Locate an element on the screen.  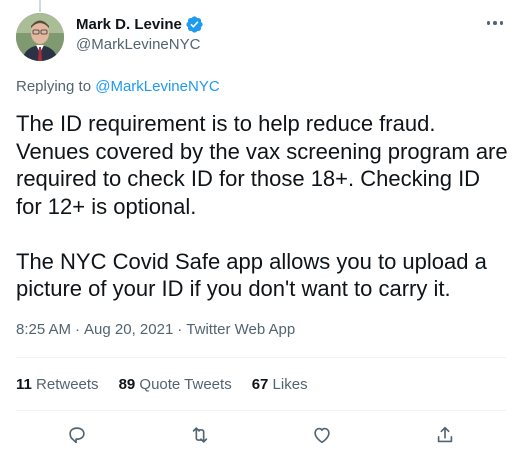
replying-to-mention-link: @MarkLevineNYC is located at coordinates (157, 86).